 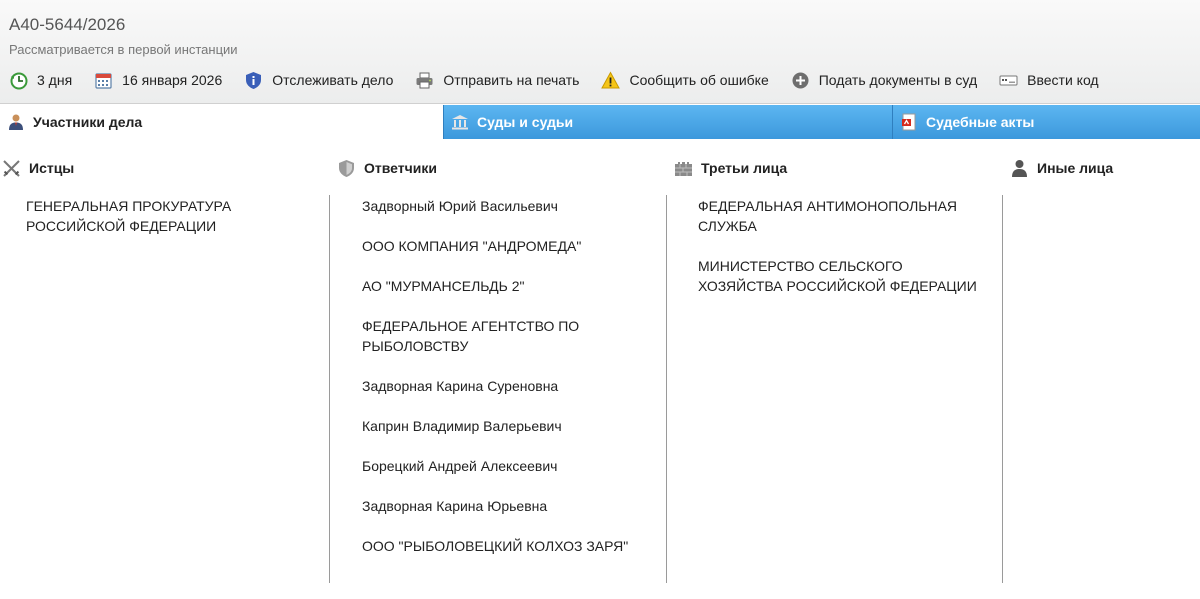 I want to click on list-item: ФЕДЕРАЛЬНОЕ АГЕНТСТВО ПО РЫБОЛОВСТВУ, so click(x=508, y=336).